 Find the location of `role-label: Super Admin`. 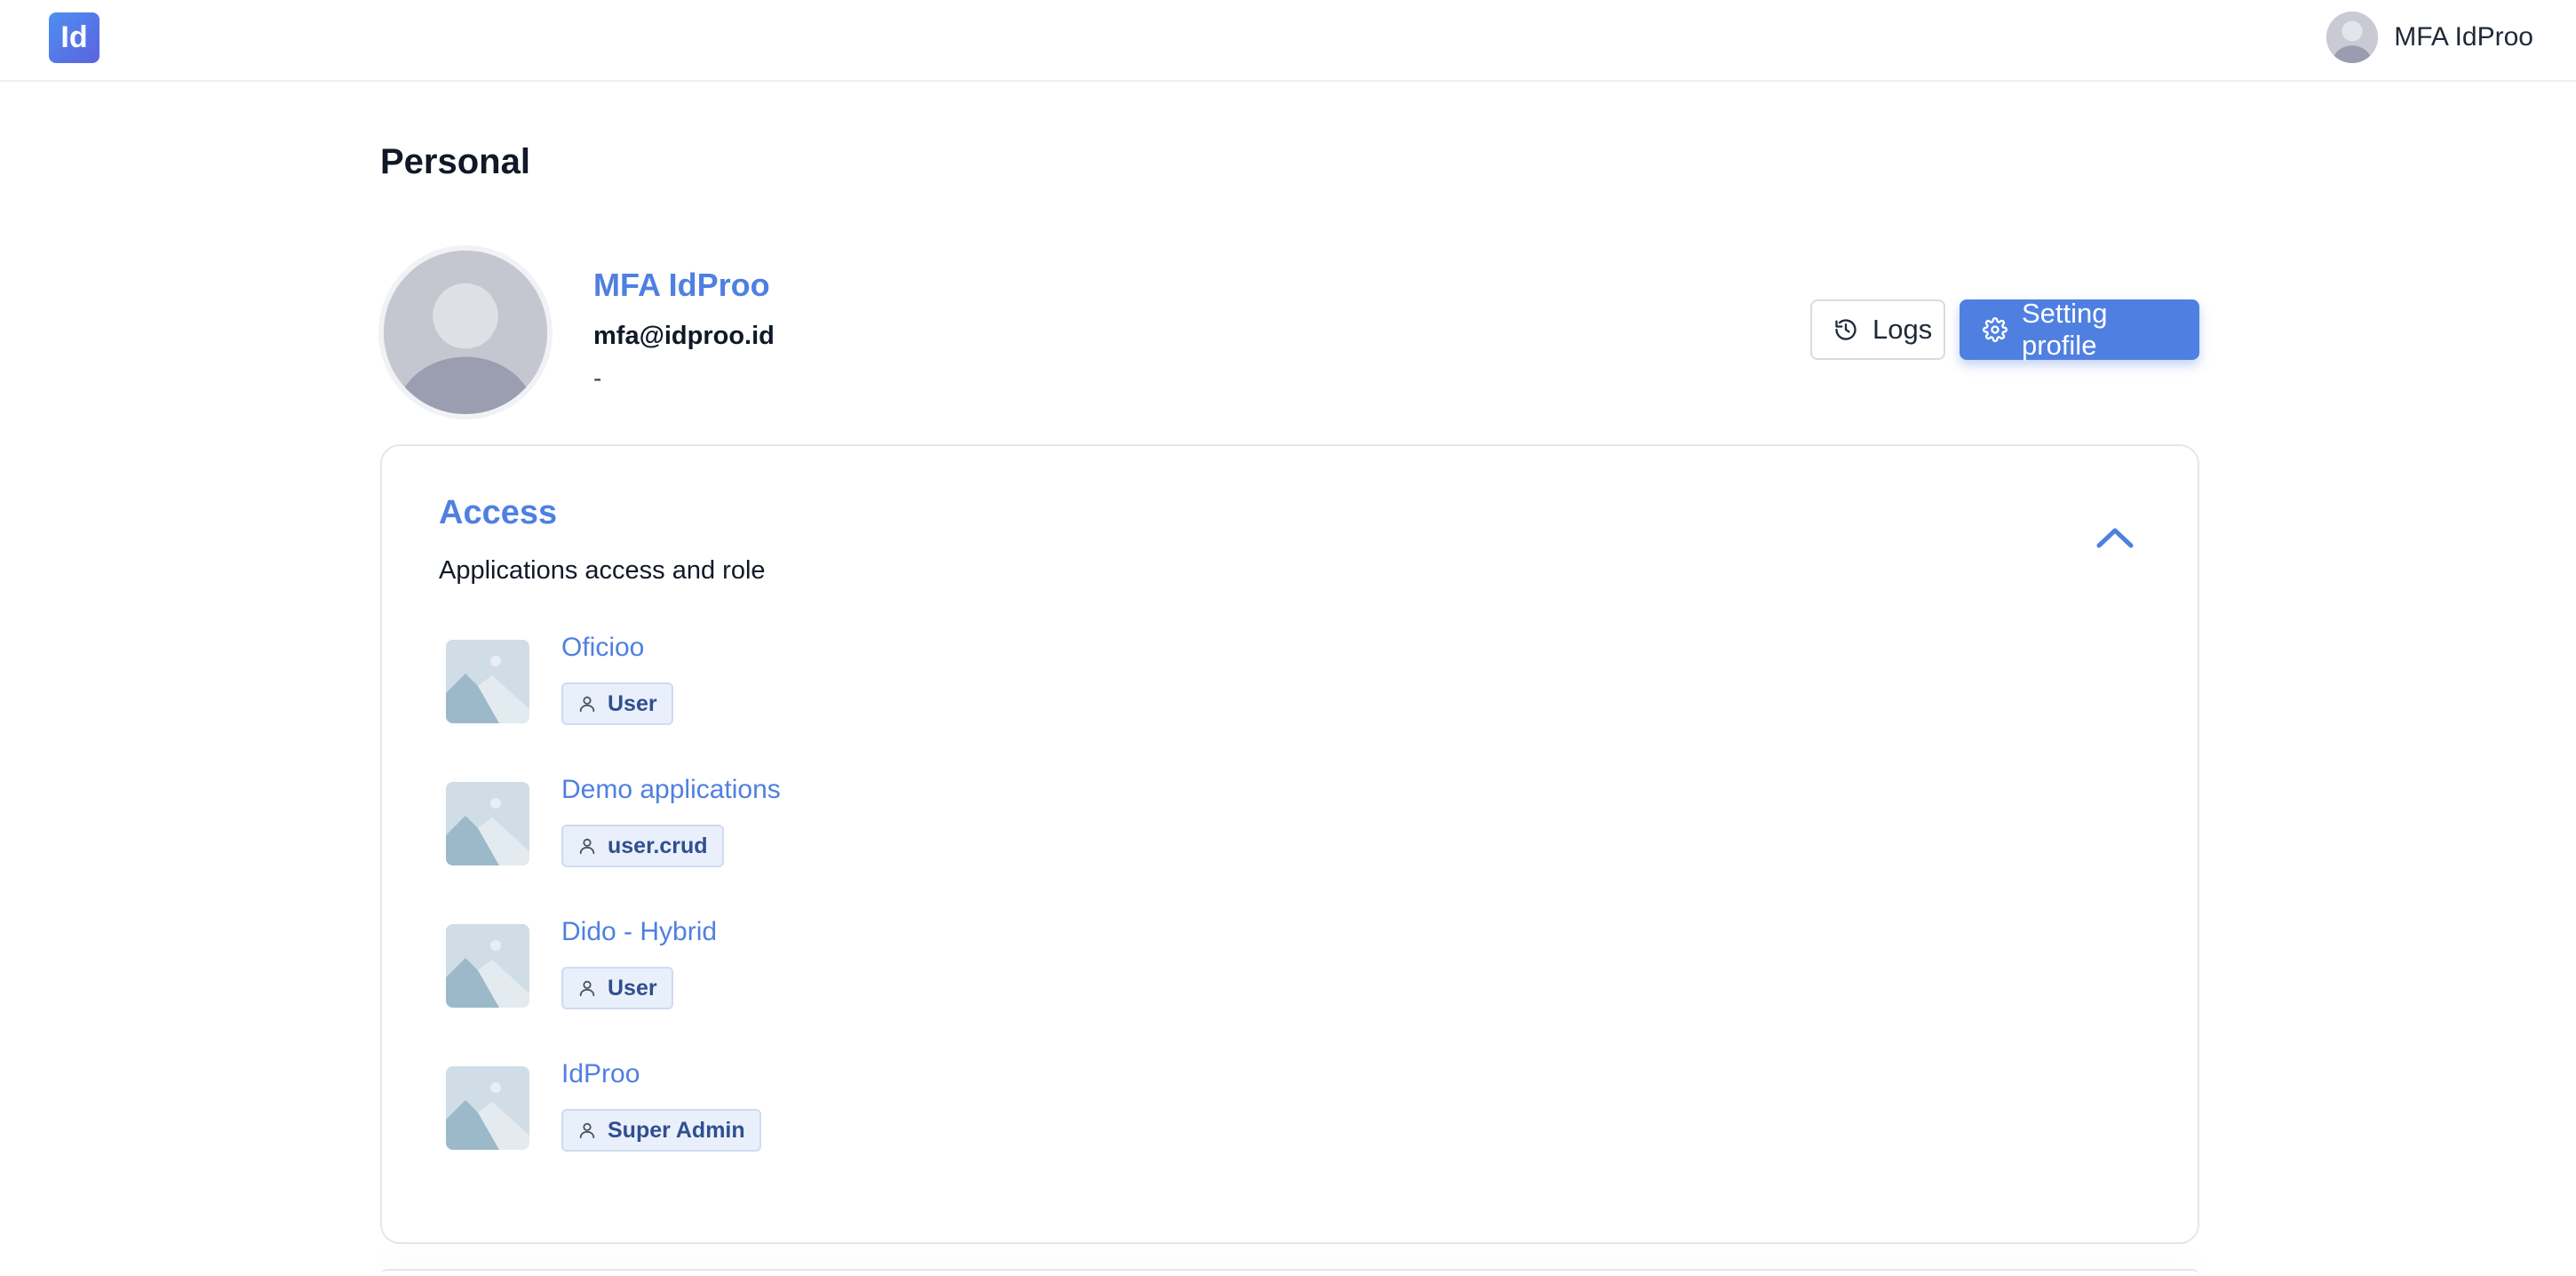

role-label: Super Admin is located at coordinates (676, 1130).